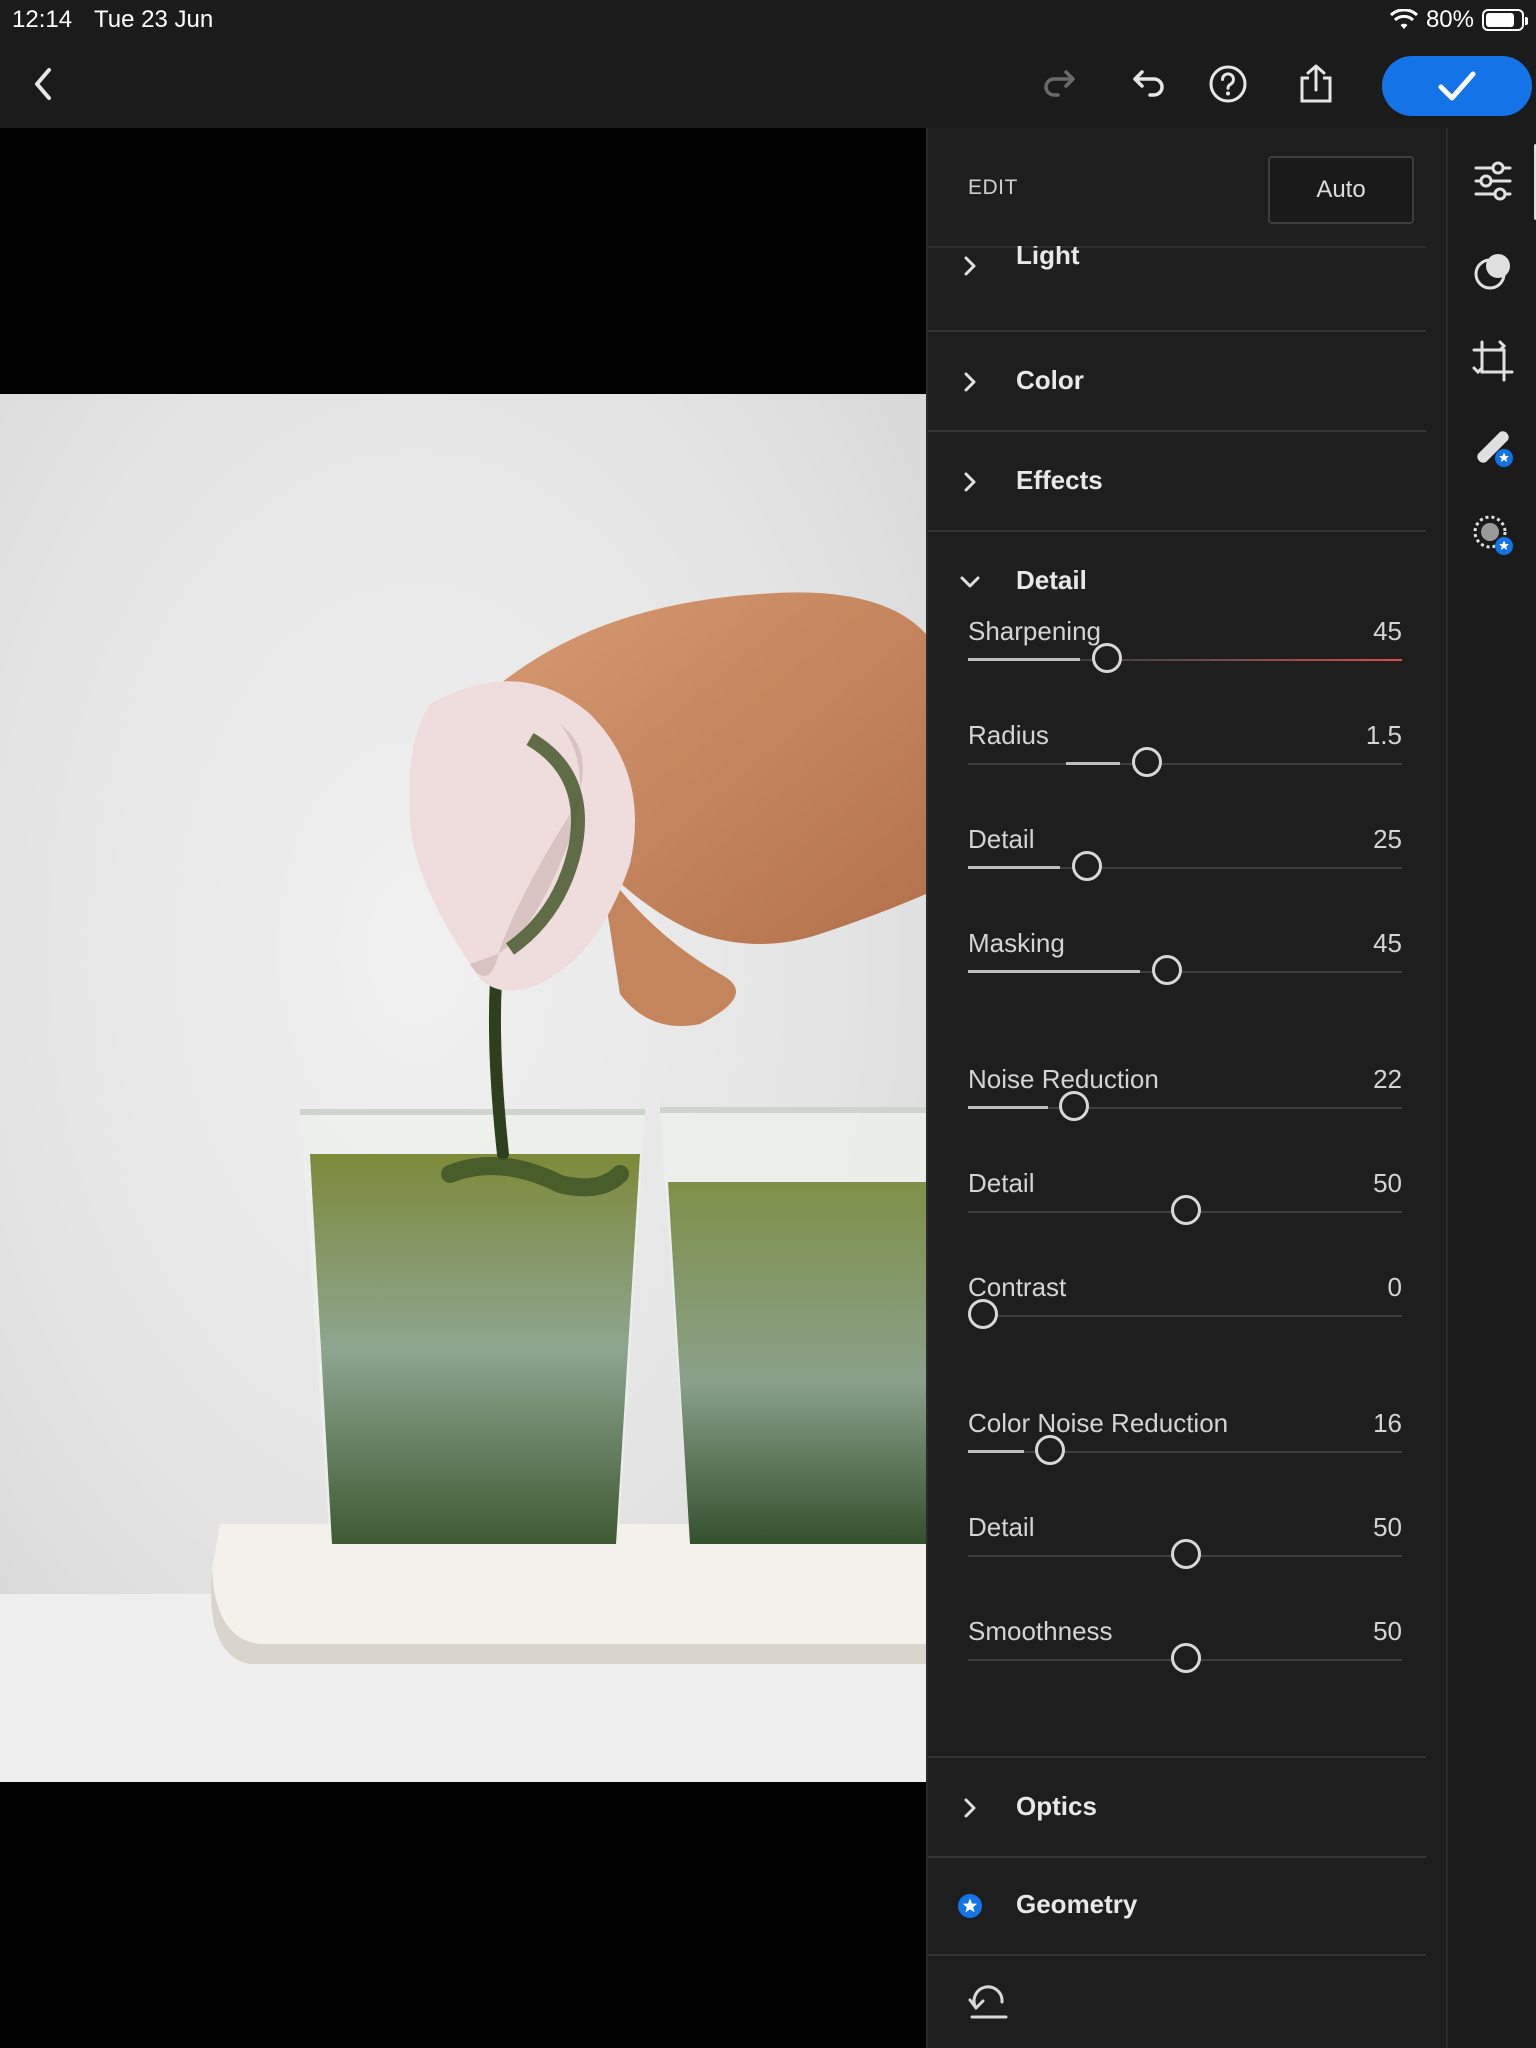 This screenshot has height=2048, width=1536. Describe the element at coordinates (1493, 447) in the screenshot. I see `healing-icon` at that location.